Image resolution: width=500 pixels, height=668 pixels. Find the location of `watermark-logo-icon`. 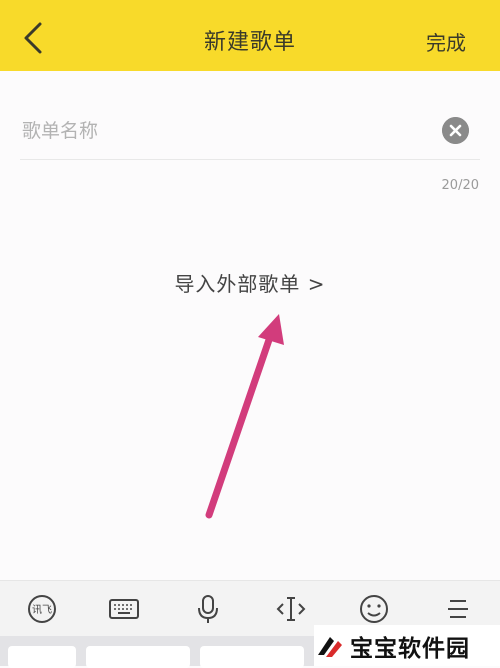

watermark-logo-icon is located at coordinates (330, 647).